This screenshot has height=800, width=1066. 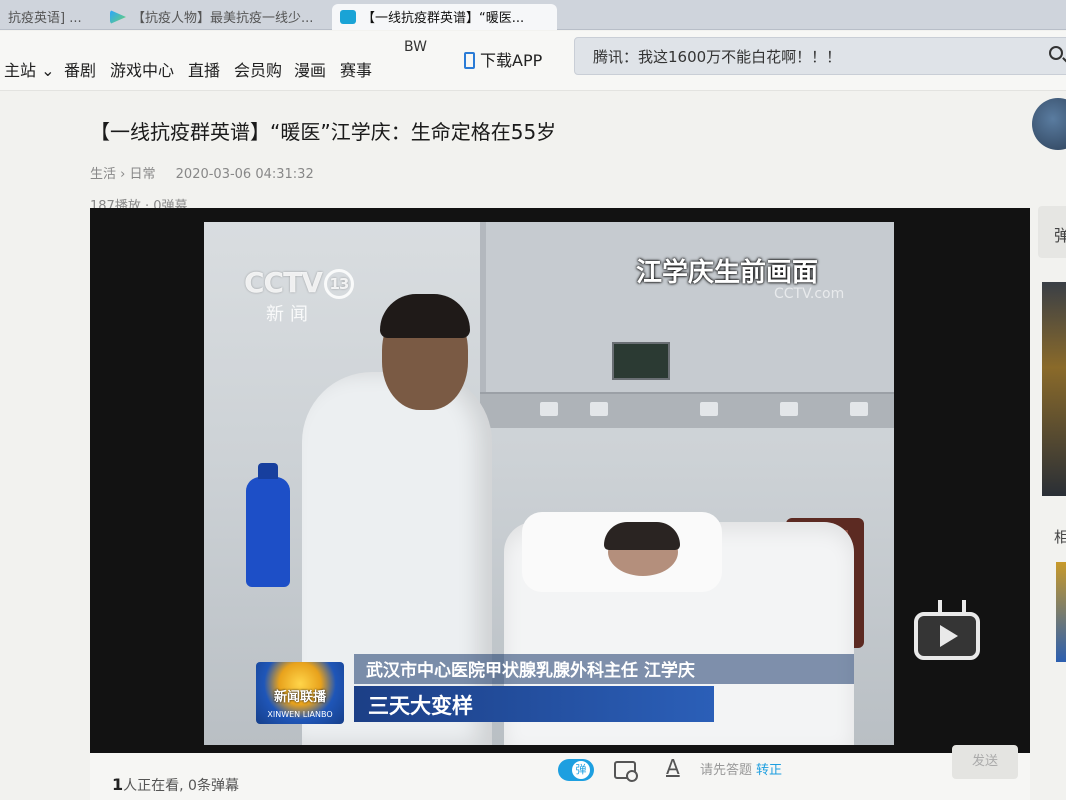 What do you see at coordinates (356, 69) in the screenshot?
I see `nav-item-esports: 赛事` at bounding box center [356, 69].